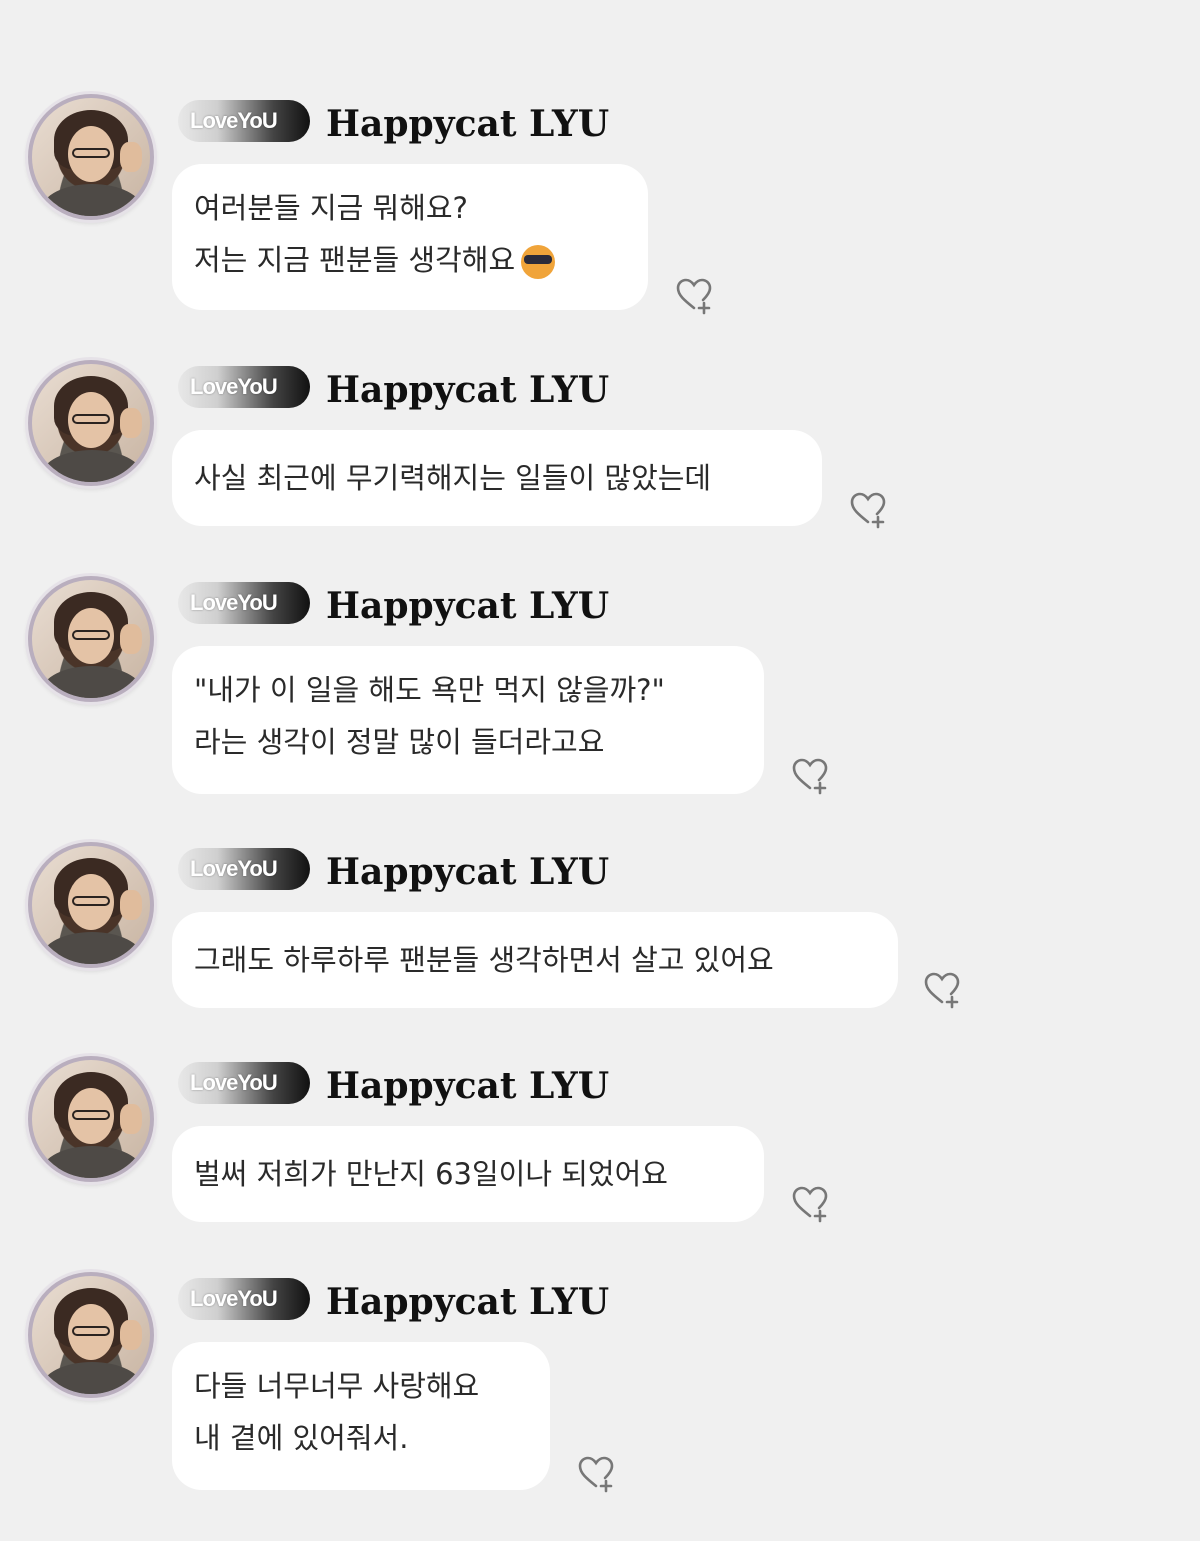  What do you see at coordinates (410, 260) in the screenshot?
I see `message-text: 저는 지금 팬분들 생각해요` at bounding box center [410, 260].